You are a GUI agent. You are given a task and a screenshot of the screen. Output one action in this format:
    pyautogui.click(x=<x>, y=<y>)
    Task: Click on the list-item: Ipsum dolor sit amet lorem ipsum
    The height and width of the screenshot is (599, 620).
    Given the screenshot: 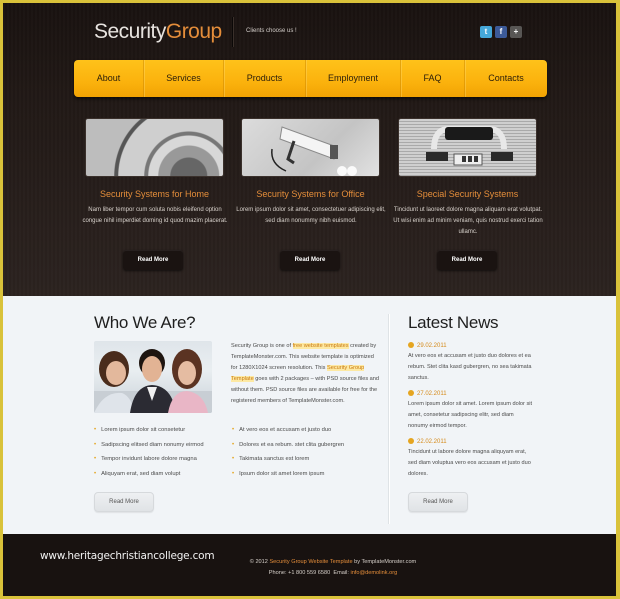 What is the action you would take?
    pyautogui.click(x=288, y=478)
    